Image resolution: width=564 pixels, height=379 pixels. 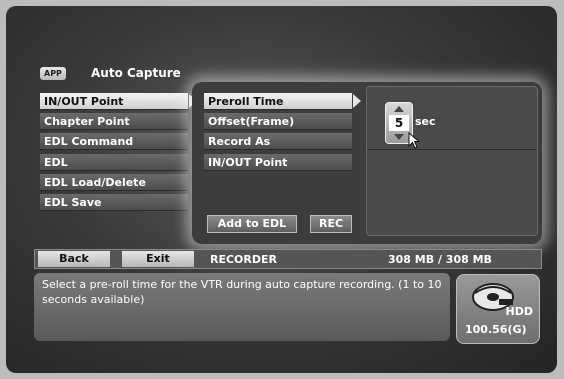 What do you see at coordinates (440, 259) in the screenshot?
I see `storage-readout: 308 MB / 308 MB` at bounding box center [440, 259].